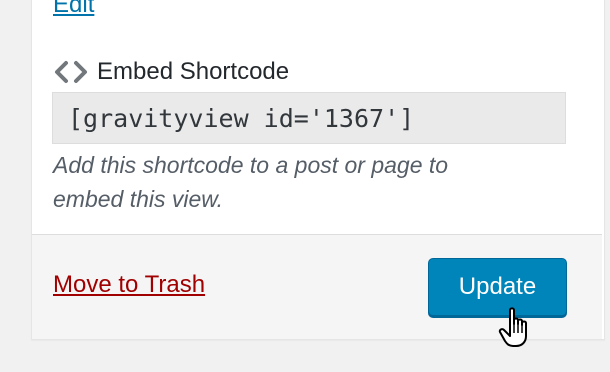 This screenshot has width=610, height=372. I want to click on embed-shortcode-label: Embed Shortcode, so click(193, 71).